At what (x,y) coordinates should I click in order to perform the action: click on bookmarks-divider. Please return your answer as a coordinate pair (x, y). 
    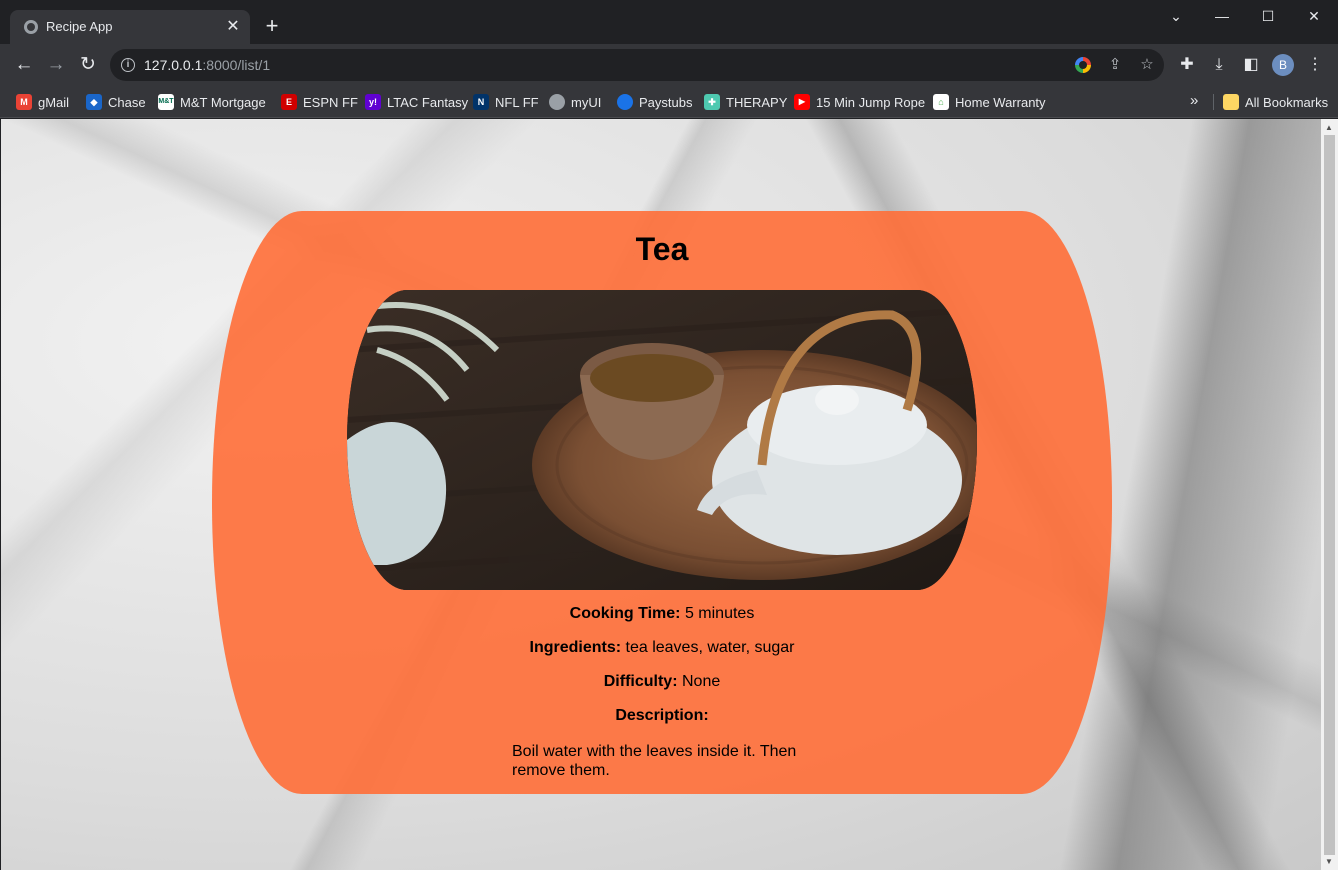
    Looking at the image, I should click on (1213, 102).